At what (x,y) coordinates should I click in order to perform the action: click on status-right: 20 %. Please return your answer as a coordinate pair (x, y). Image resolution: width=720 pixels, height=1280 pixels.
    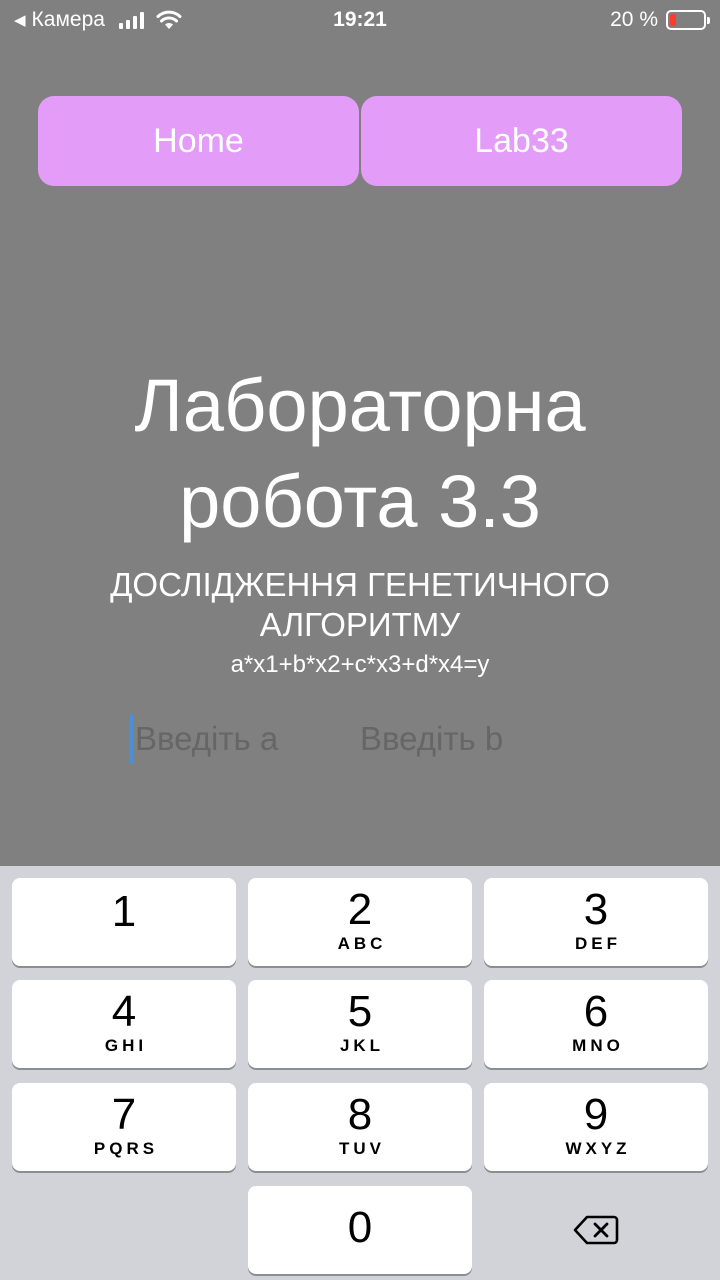
    Looking at the image, I should click on (660, 20).